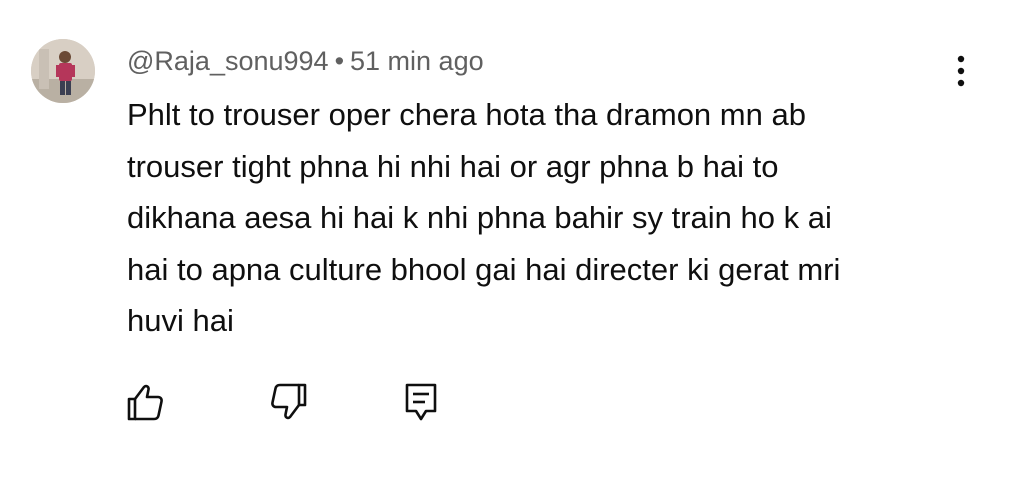 The height and width of the screenshot is (493, 1024). I want to click on like-button, so click(145, 402).